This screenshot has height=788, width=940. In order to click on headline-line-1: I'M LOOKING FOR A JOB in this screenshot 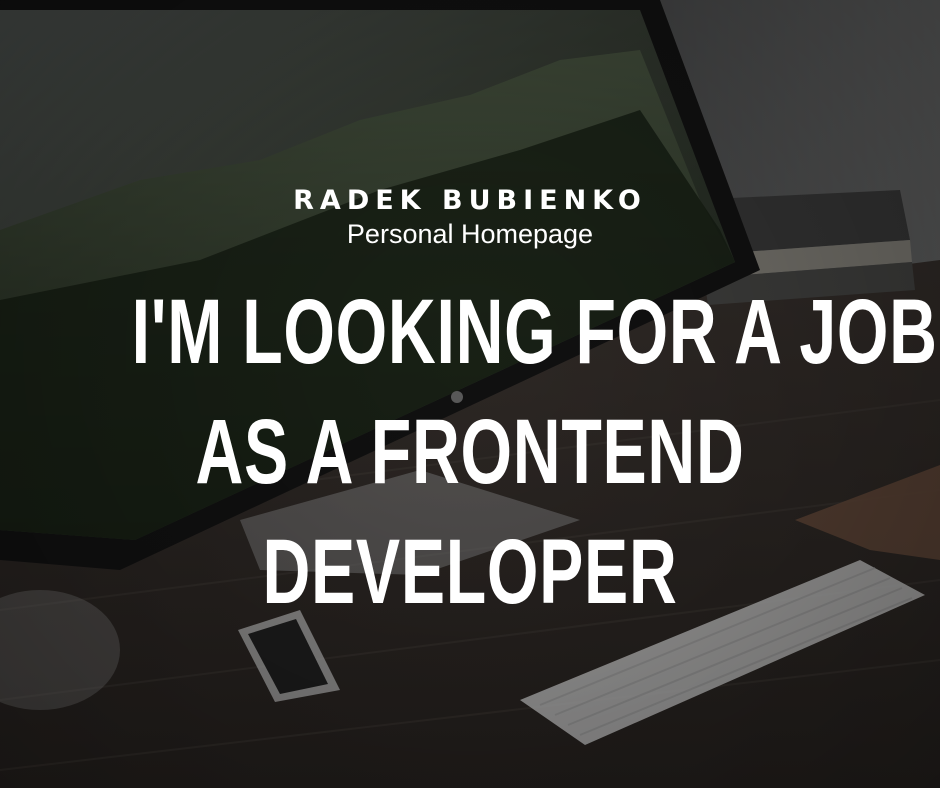, I will do `click(534, 332)`.